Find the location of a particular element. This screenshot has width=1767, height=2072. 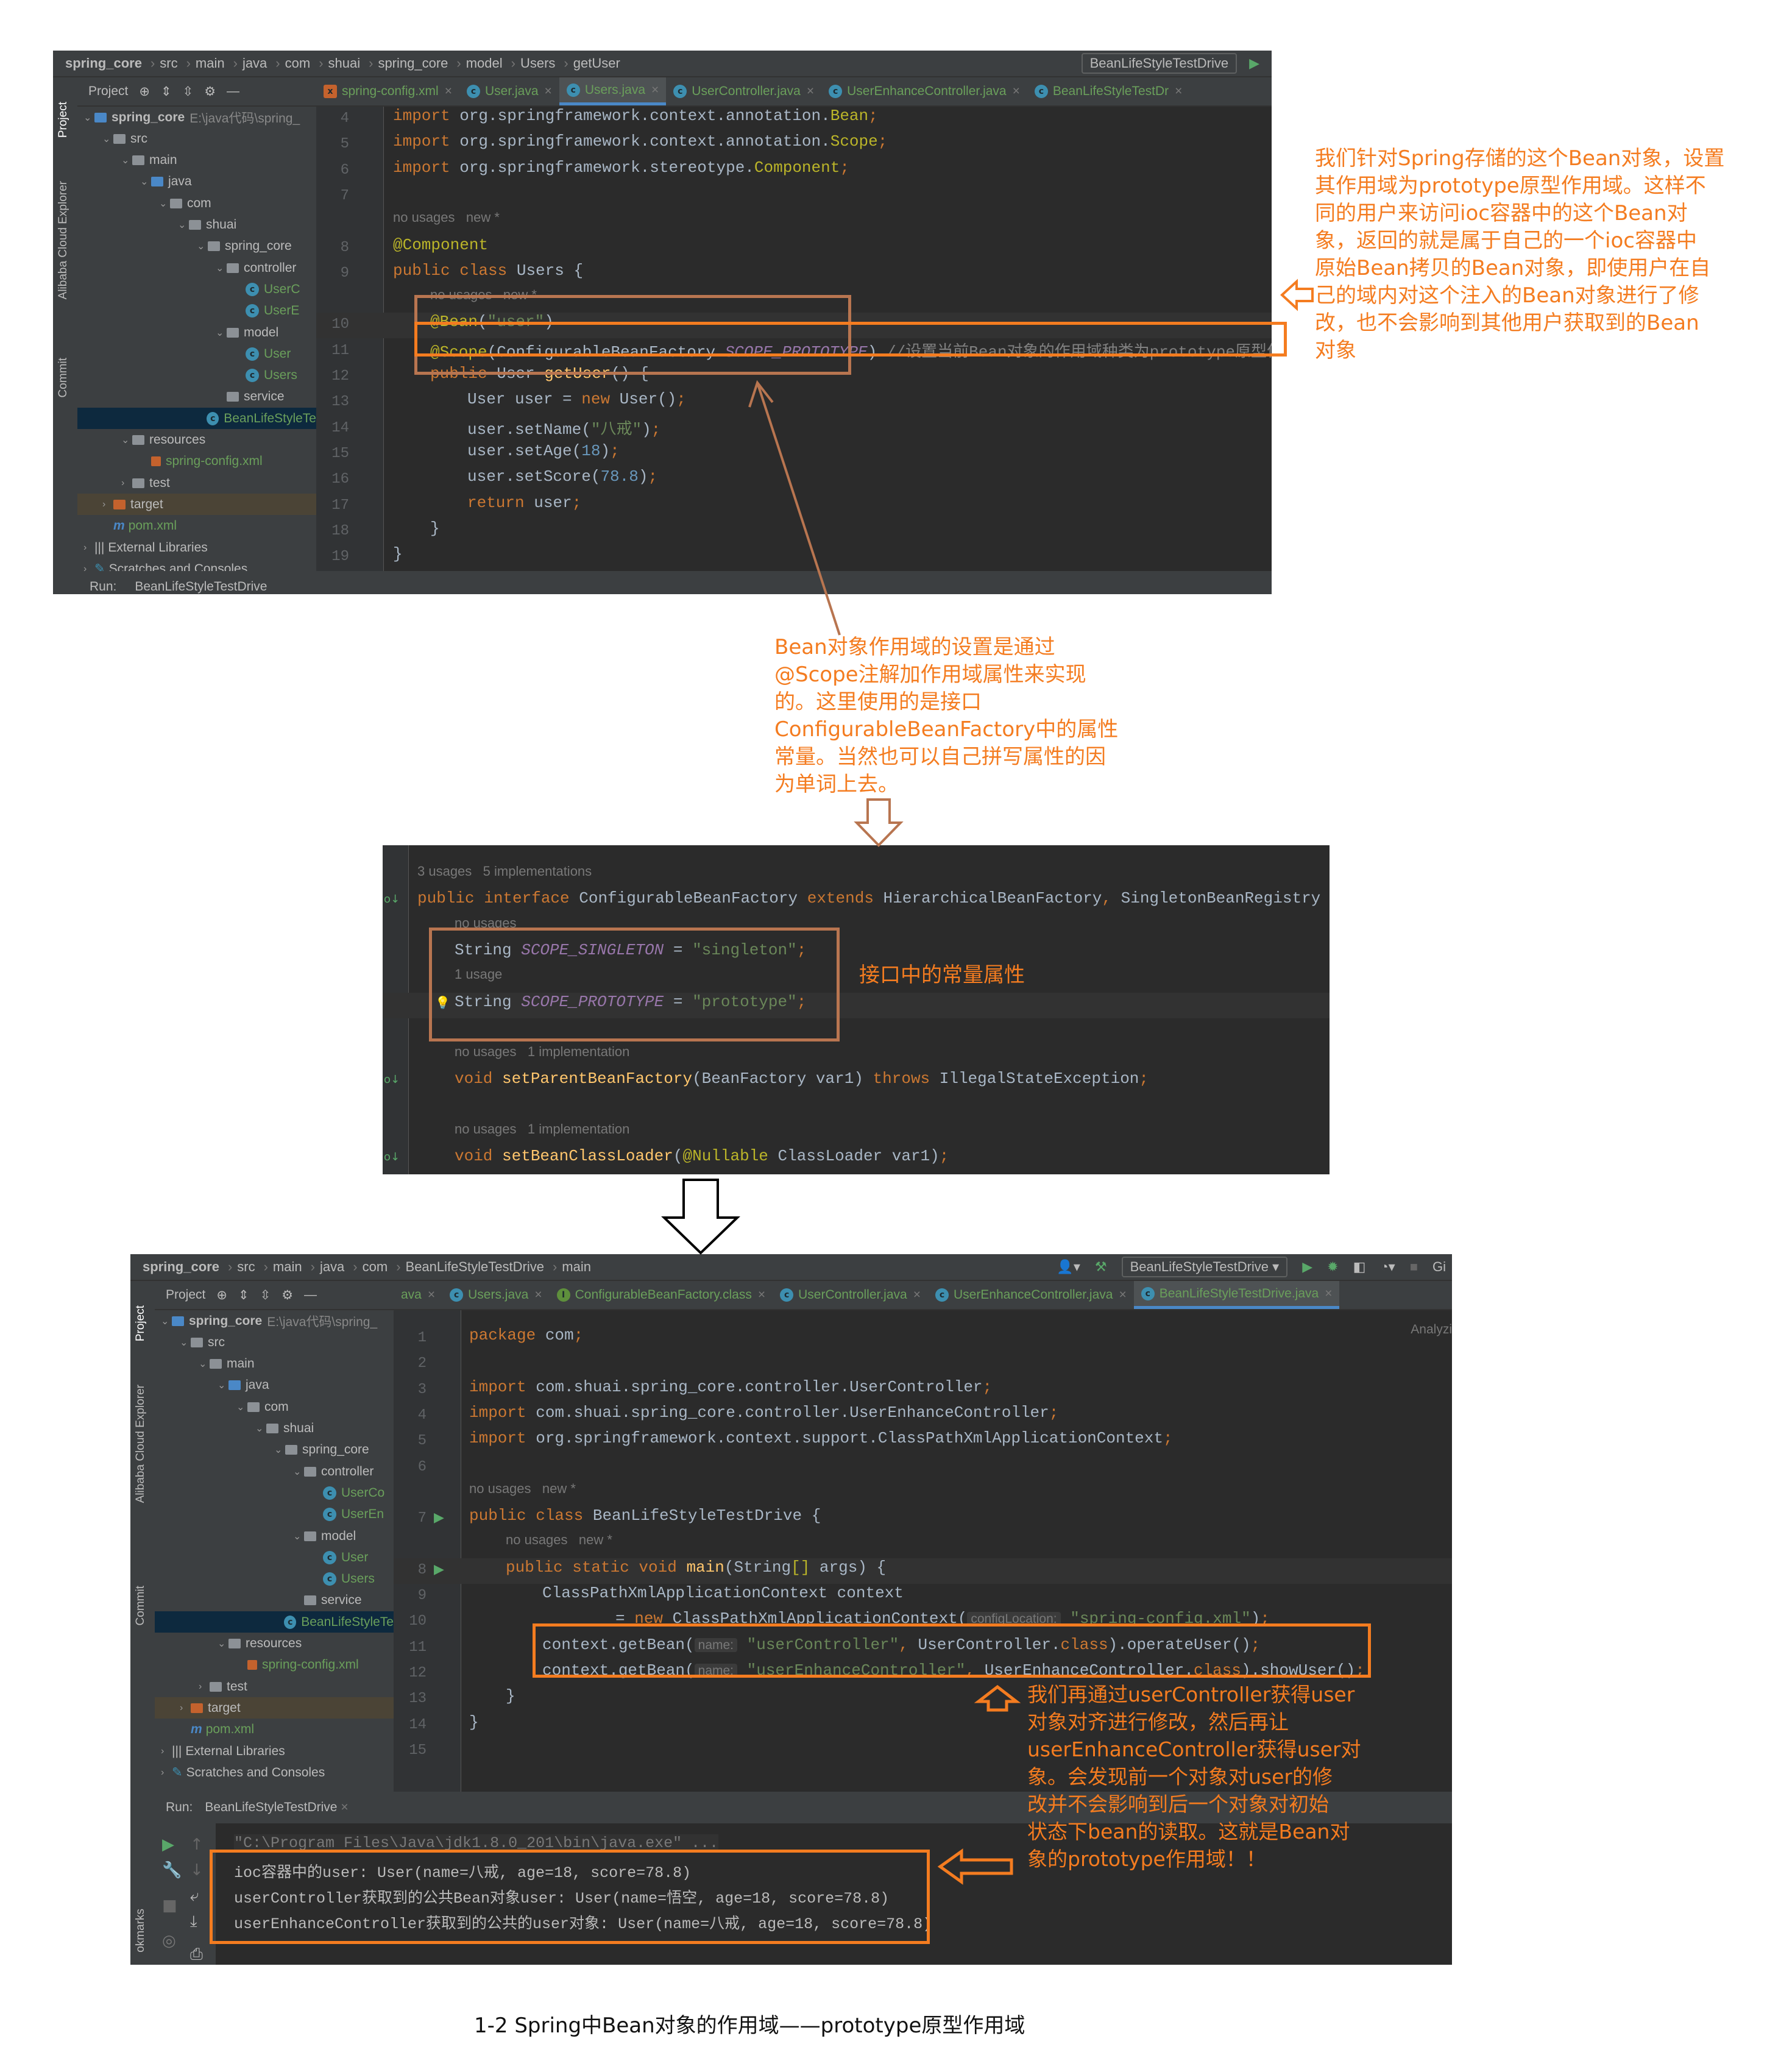

hide-icon: — is located at coordinates (233, 91).